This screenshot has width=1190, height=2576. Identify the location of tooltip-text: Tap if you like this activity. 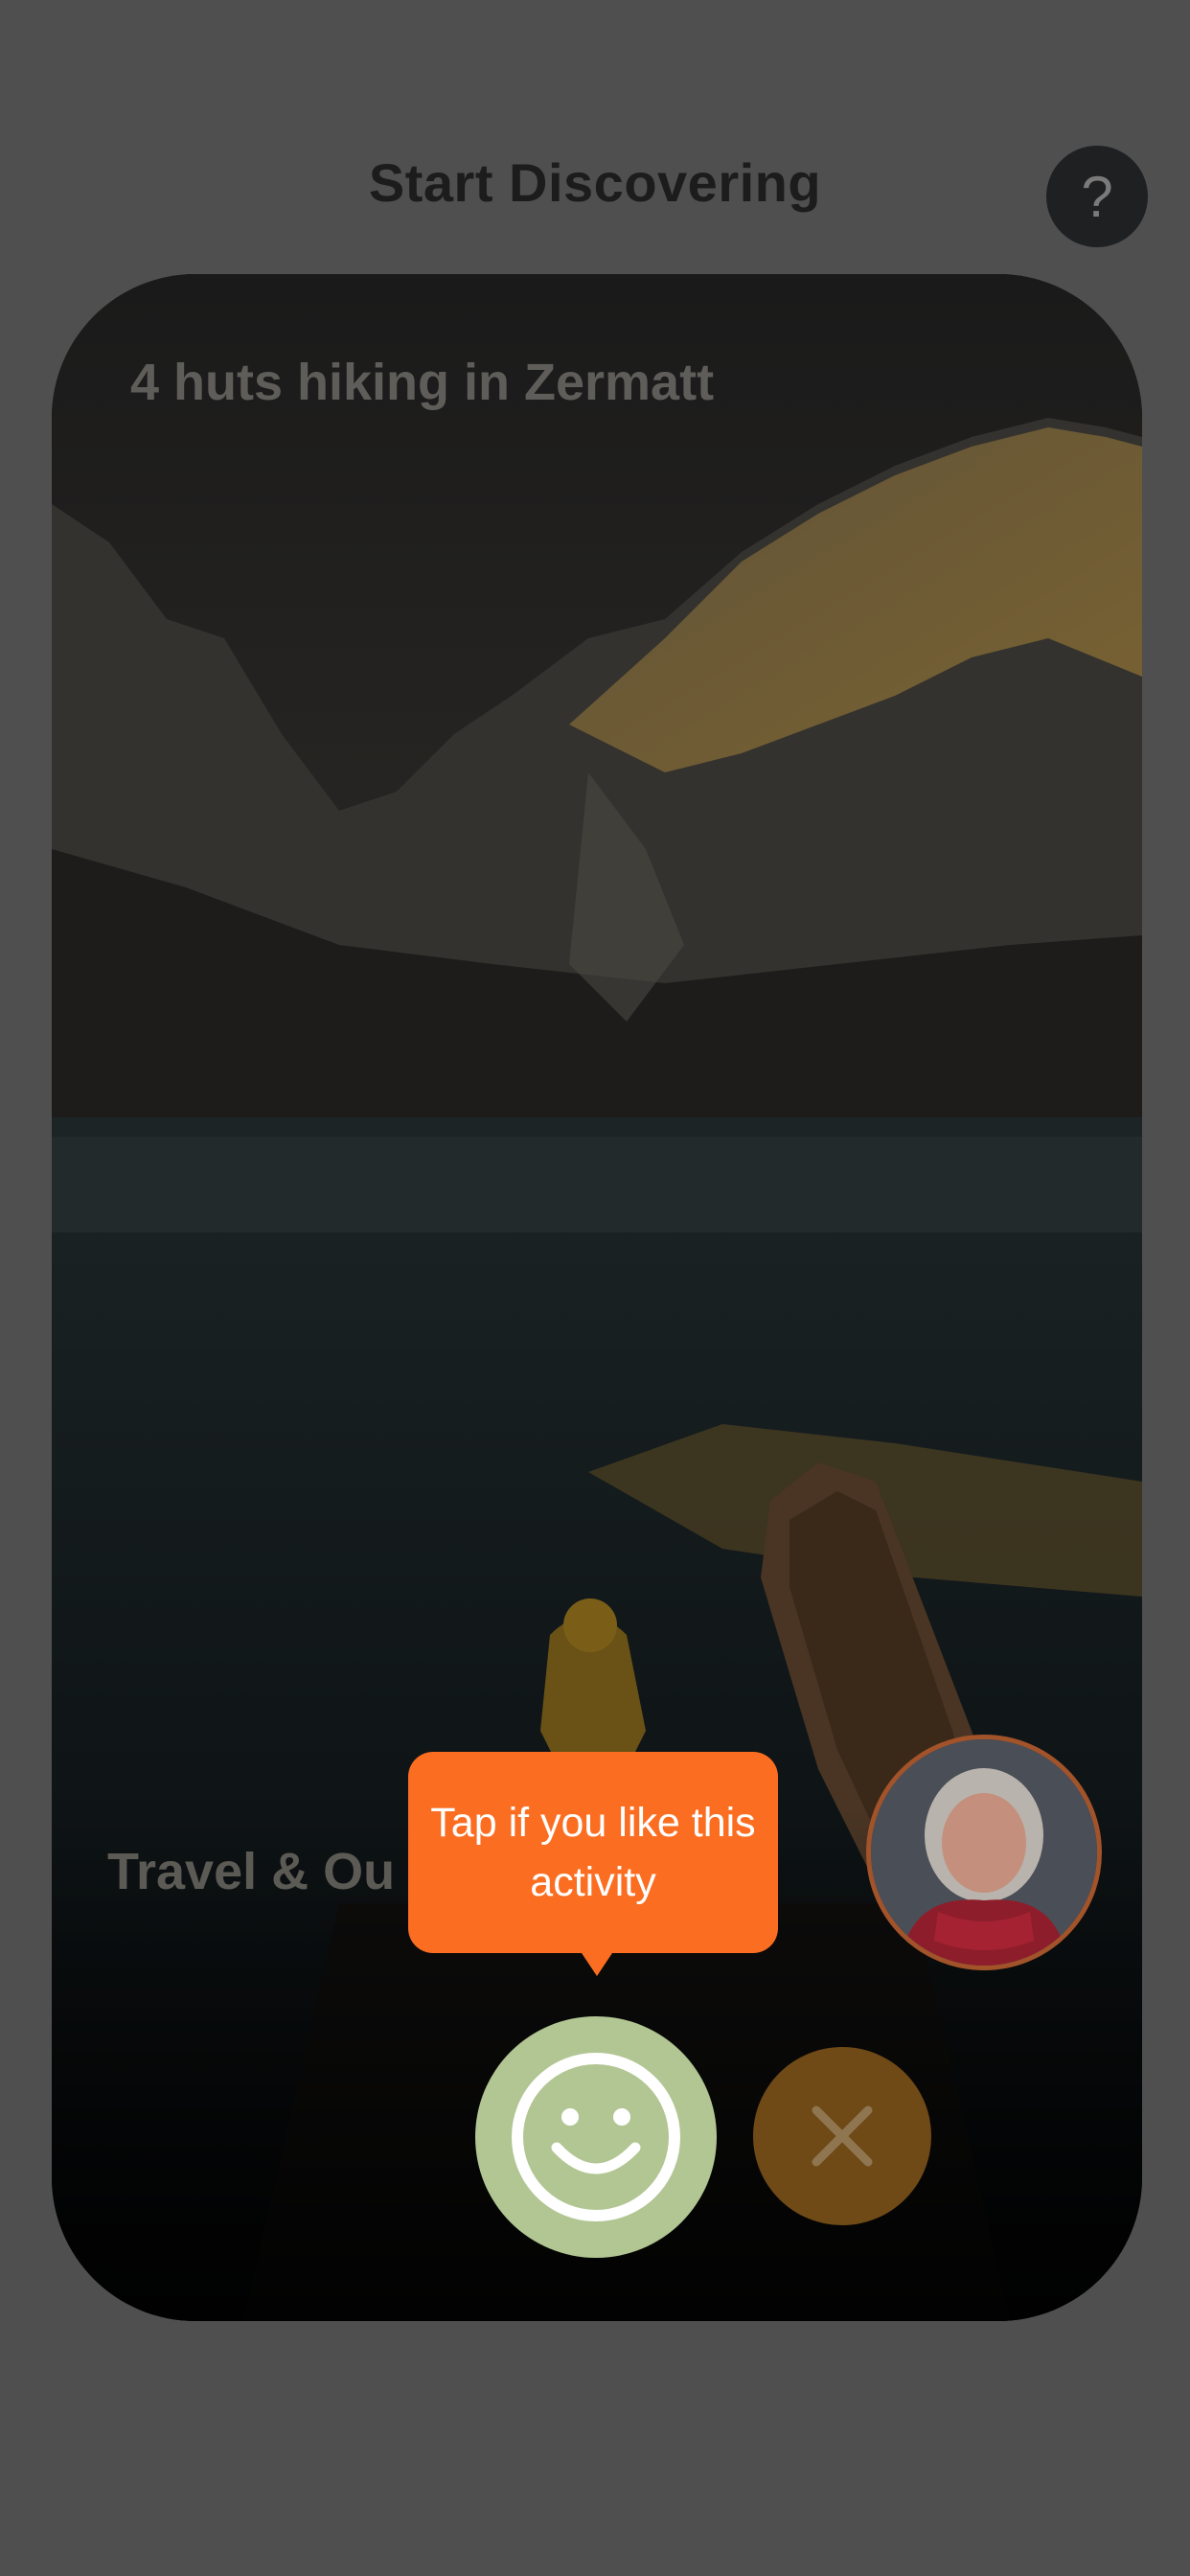
(593, 1852).